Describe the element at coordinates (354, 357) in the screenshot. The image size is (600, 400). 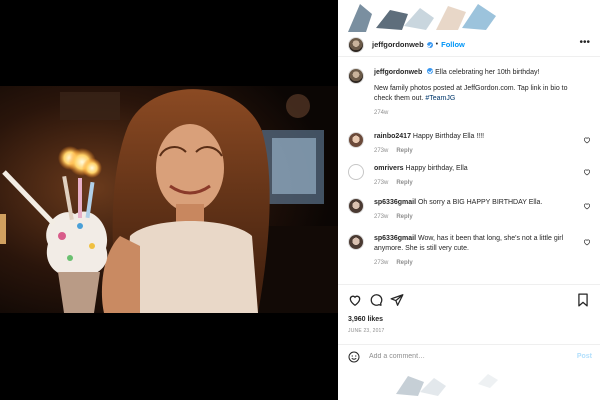
I see `emoji-icon` at that location.